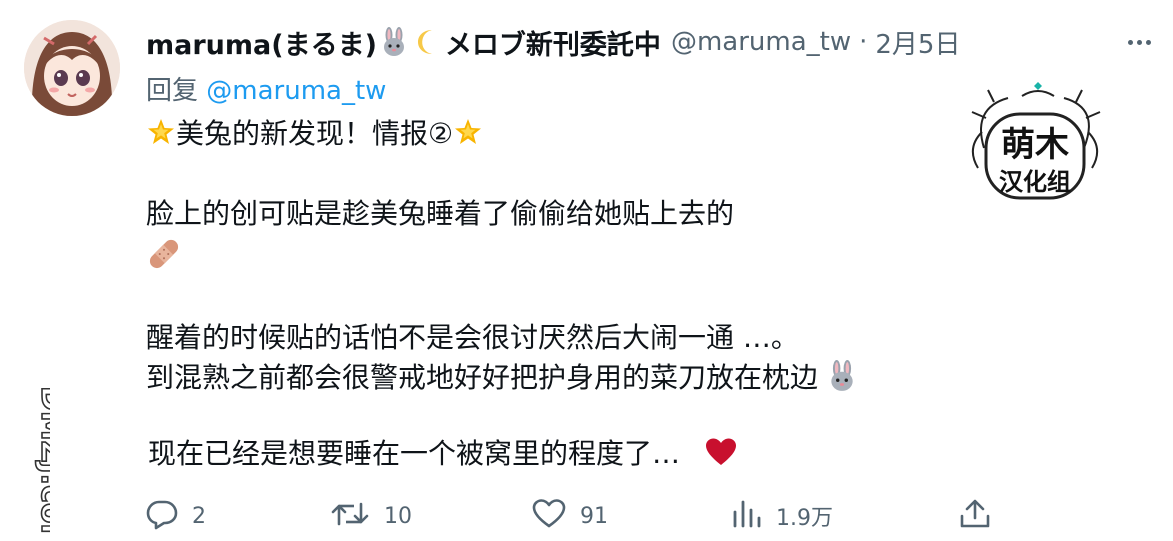 The image size is (1173, 541). Describe the element at coordinates (261, 42) in the screenshot. I see `display-name: maruma(まるま)` at that location.